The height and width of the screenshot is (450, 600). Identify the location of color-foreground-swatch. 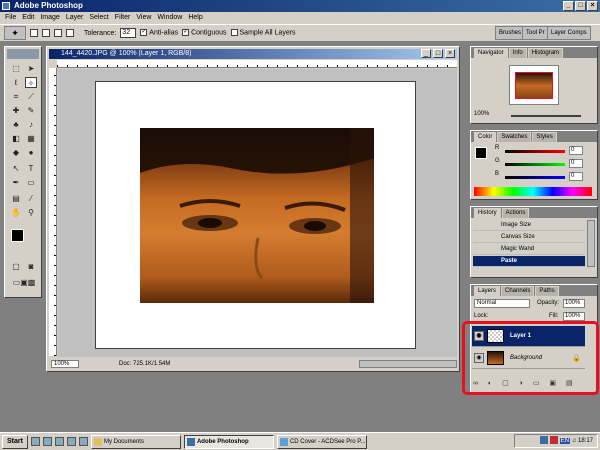
(481, 153).